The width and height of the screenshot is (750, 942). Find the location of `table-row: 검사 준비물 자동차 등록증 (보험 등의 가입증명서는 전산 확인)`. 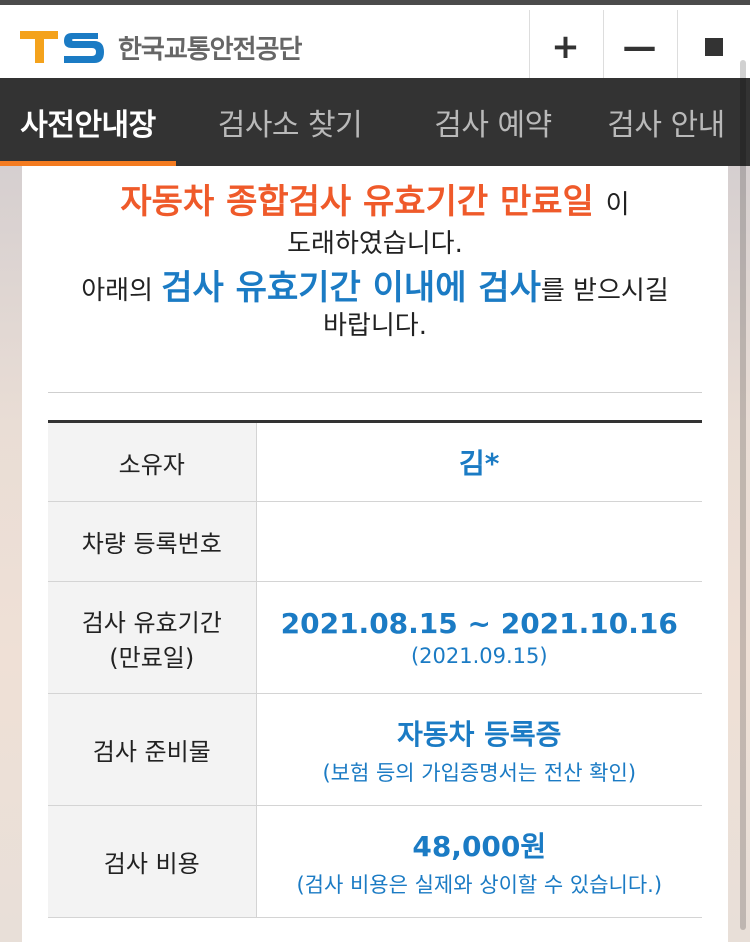

table-row: 검사 준비물 자동차 등록증 (보험 등의 가입증명서는 전산 확인) is located at coordinates (375, 749).